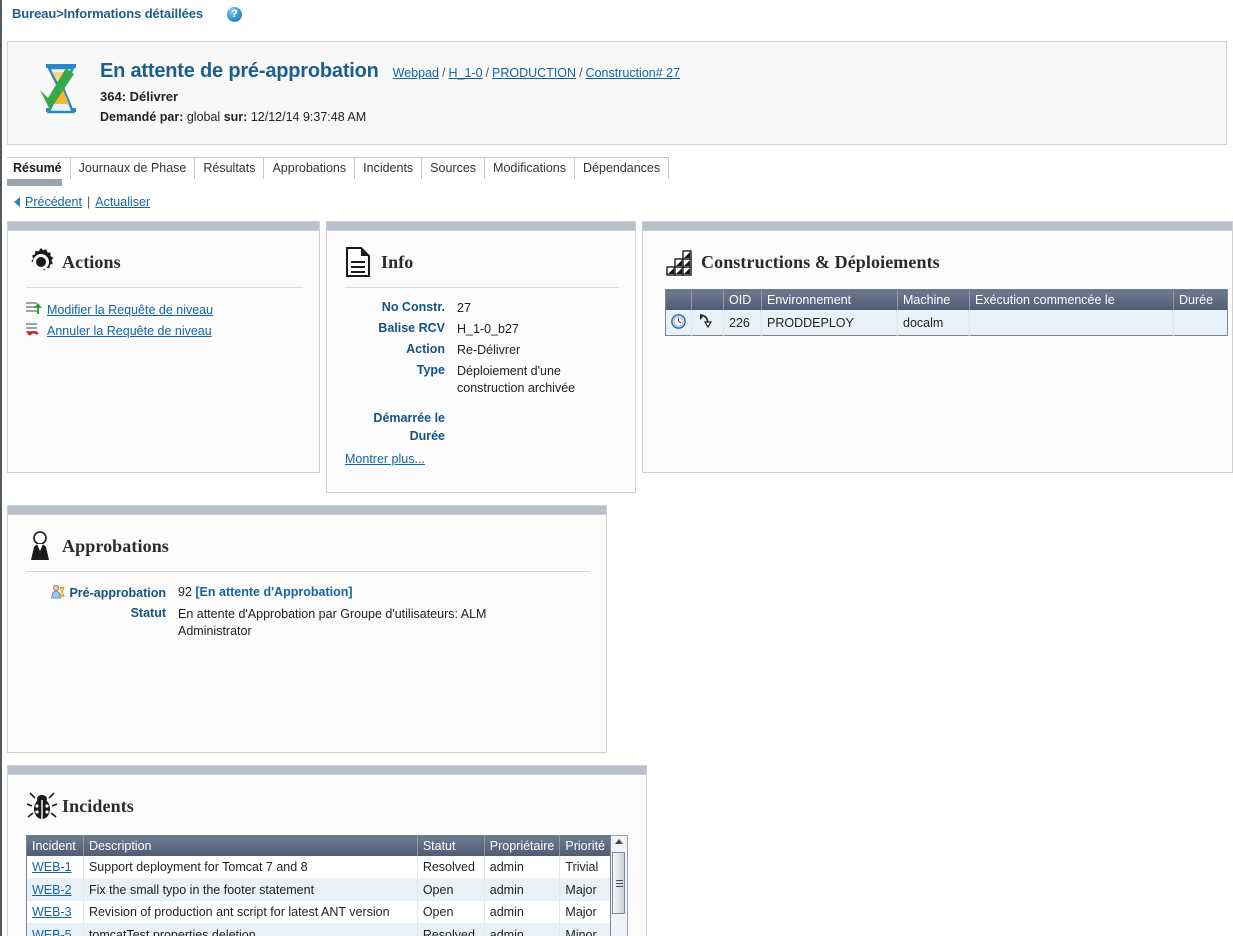 The height and width of the screenshot is (936, 1233). I want to click on tab-incidents: Incidents, so click(388, 168).